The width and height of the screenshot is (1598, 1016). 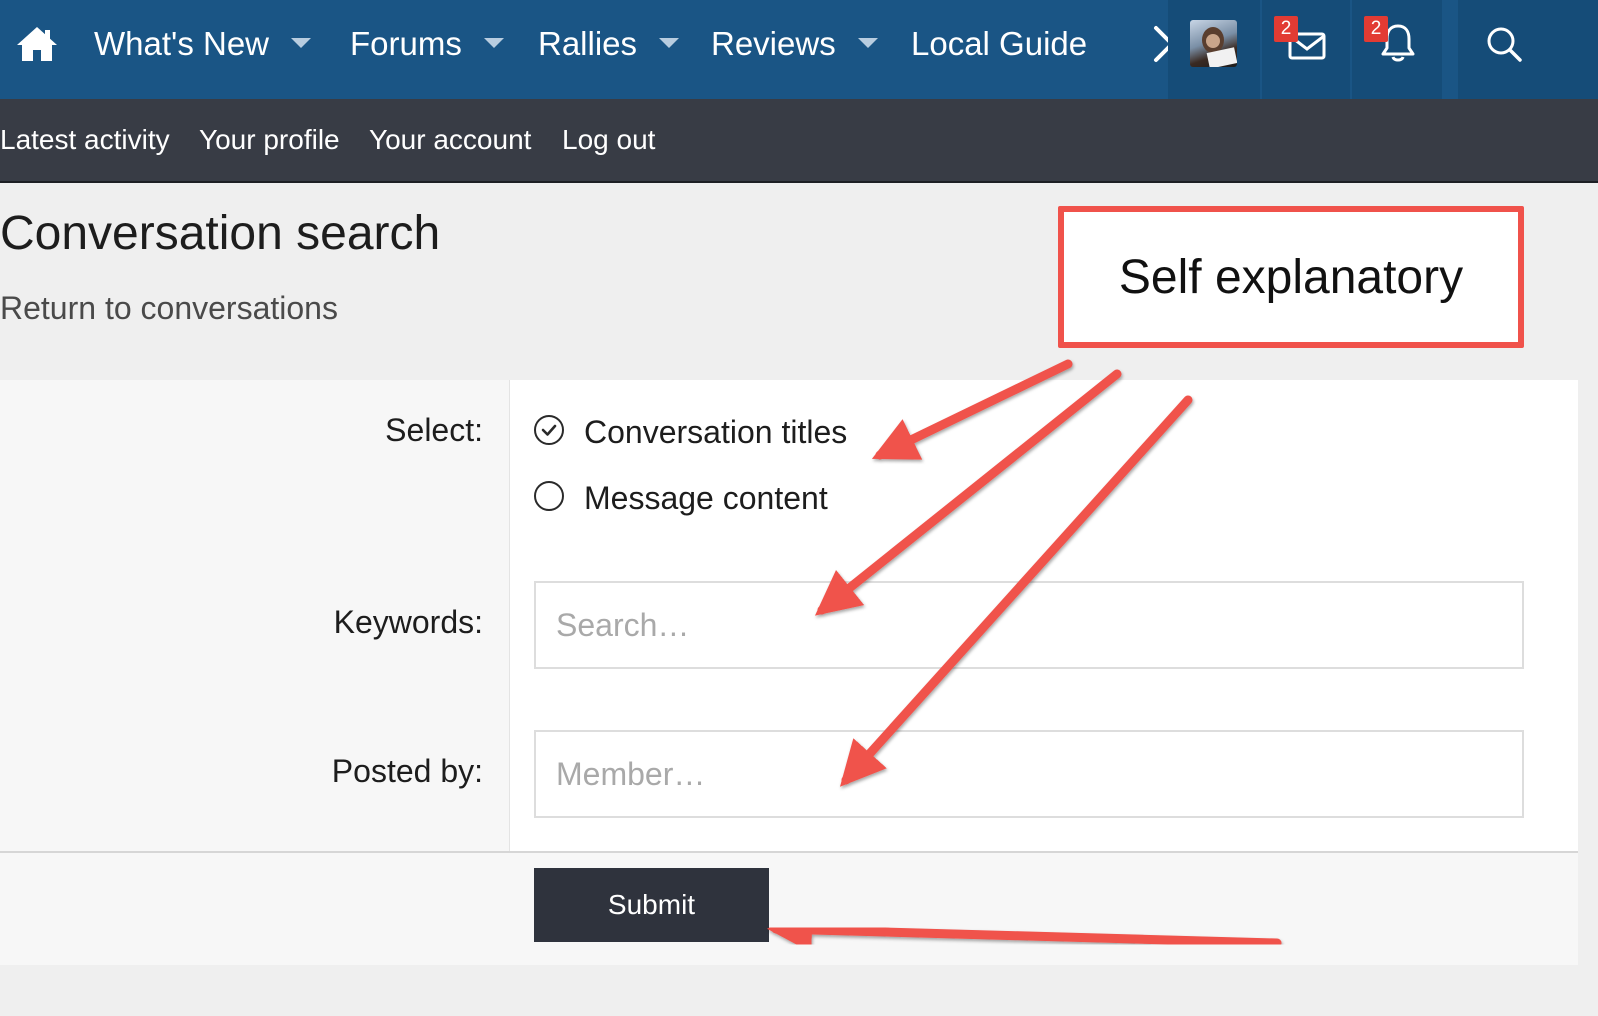 I want to click on annotation-callout-text: Self explanatory, so click(x=1291, y=277).